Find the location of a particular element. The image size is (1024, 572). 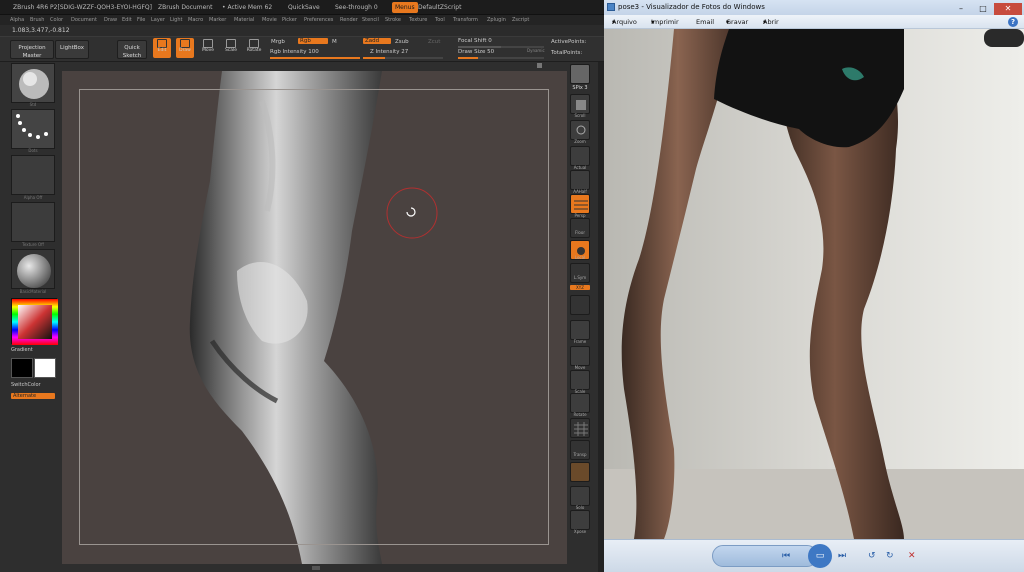

menu-file: File is located at coordinates (141, 20).